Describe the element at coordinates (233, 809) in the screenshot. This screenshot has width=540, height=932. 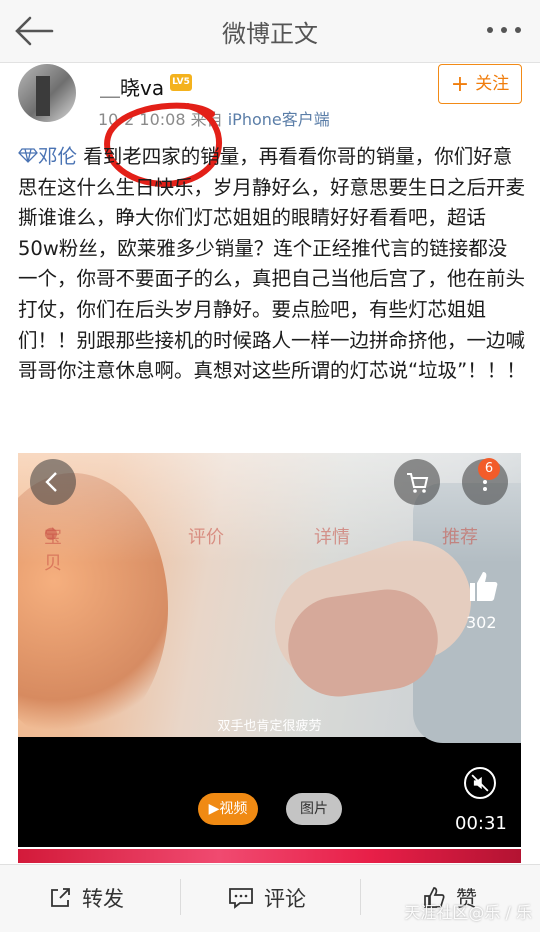
I see `video-label: 视频` at that location.